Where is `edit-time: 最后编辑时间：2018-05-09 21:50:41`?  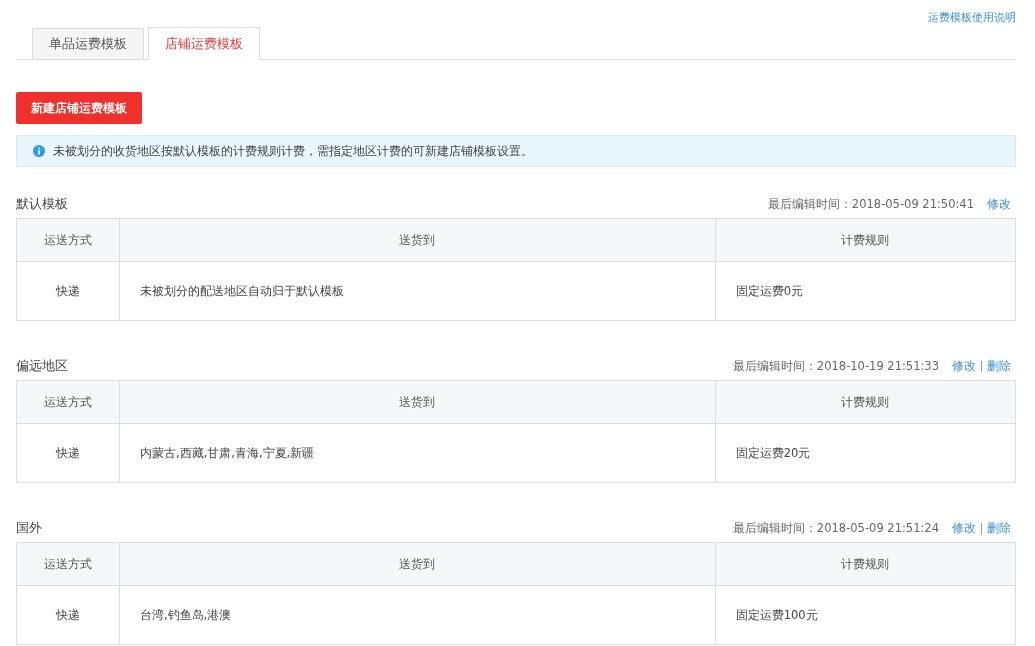
edit-time: 最后编辑时间：2018-05-09 21:50:41 is located at coordinates (870, 204).